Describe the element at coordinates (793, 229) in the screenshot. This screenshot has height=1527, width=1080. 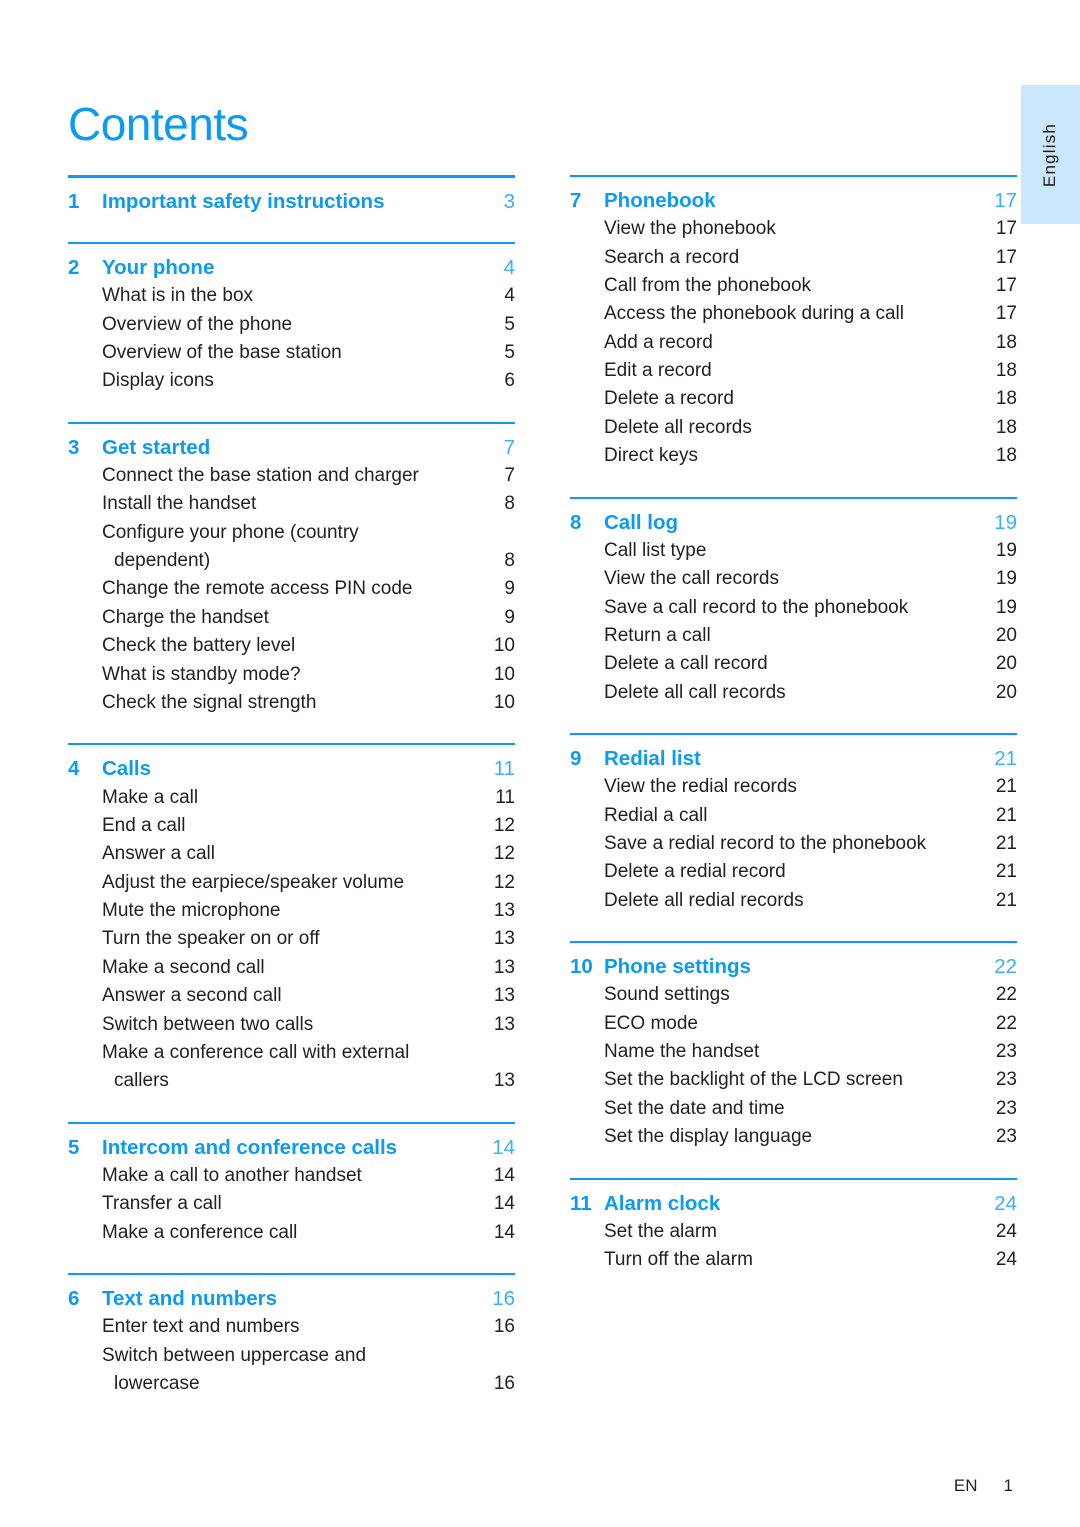
I see `toc-entry: View the phonebook 17` at that location.